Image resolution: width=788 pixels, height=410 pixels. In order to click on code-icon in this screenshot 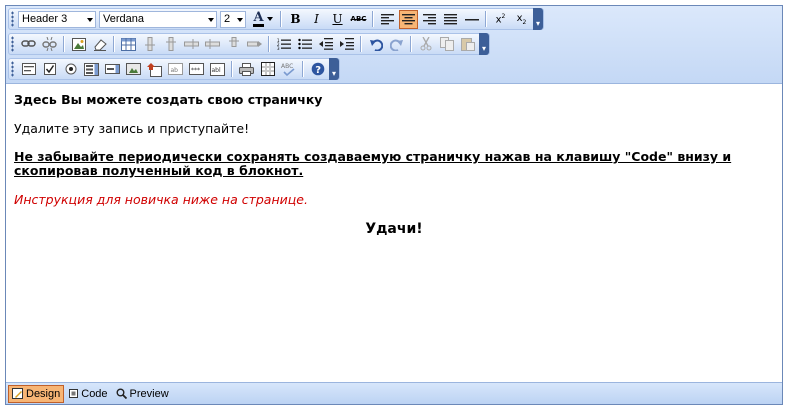, I will do `click(74, 393)`.